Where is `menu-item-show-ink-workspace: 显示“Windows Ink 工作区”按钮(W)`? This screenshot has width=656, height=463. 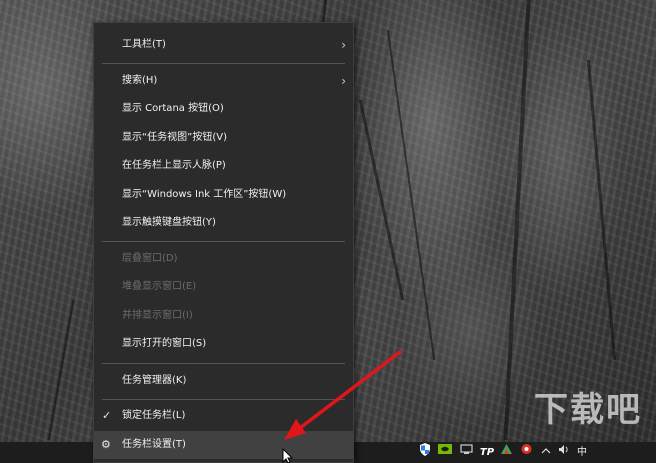 menu-item-show-ink-workspace: 显示“Windows Ink 工作区”按钮(W) is located at coordinates (223, 195).